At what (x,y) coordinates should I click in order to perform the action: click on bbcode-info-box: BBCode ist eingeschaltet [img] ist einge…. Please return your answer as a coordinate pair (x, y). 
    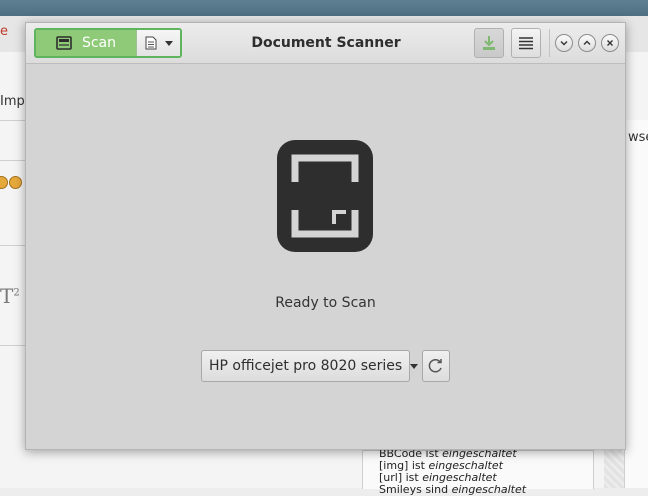
    Looking at the image, I should click on (478, 471).